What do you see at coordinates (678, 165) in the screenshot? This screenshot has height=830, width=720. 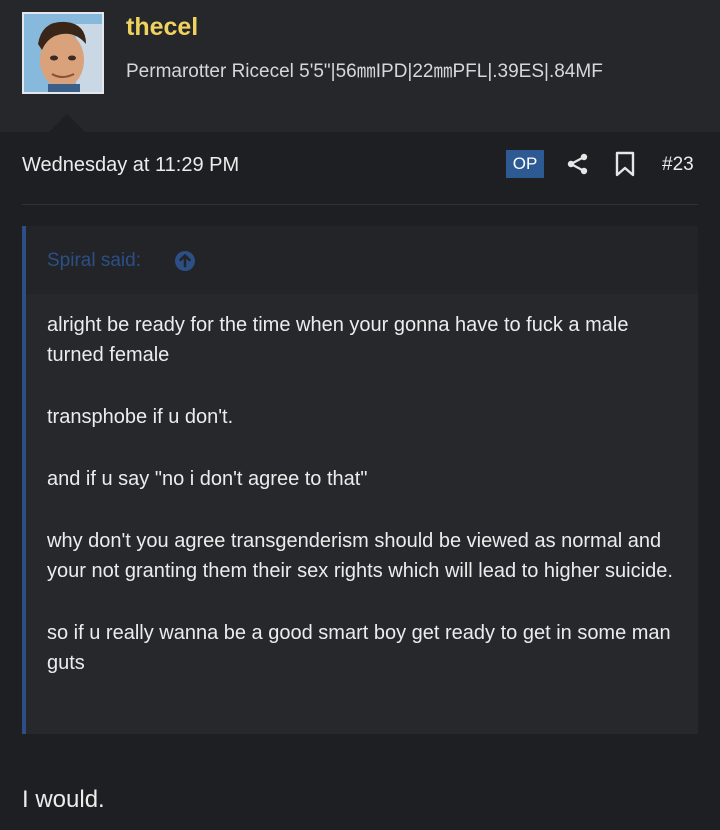 I see `post-number: #23` at bounding box center [678, 165].